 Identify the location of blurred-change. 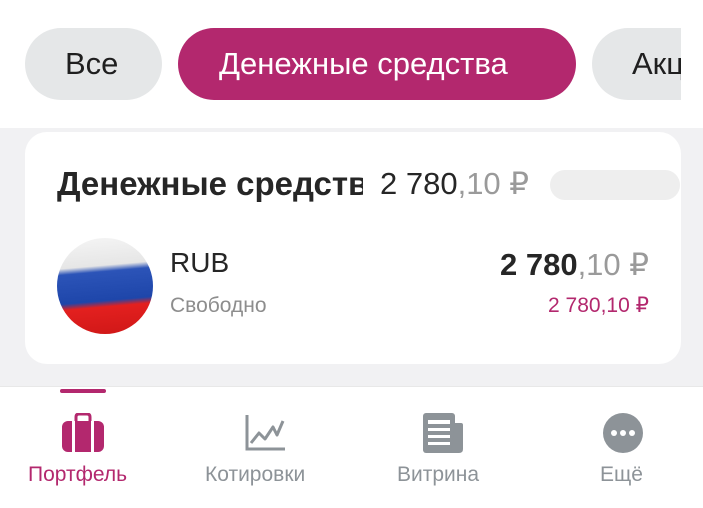
(615, 185).